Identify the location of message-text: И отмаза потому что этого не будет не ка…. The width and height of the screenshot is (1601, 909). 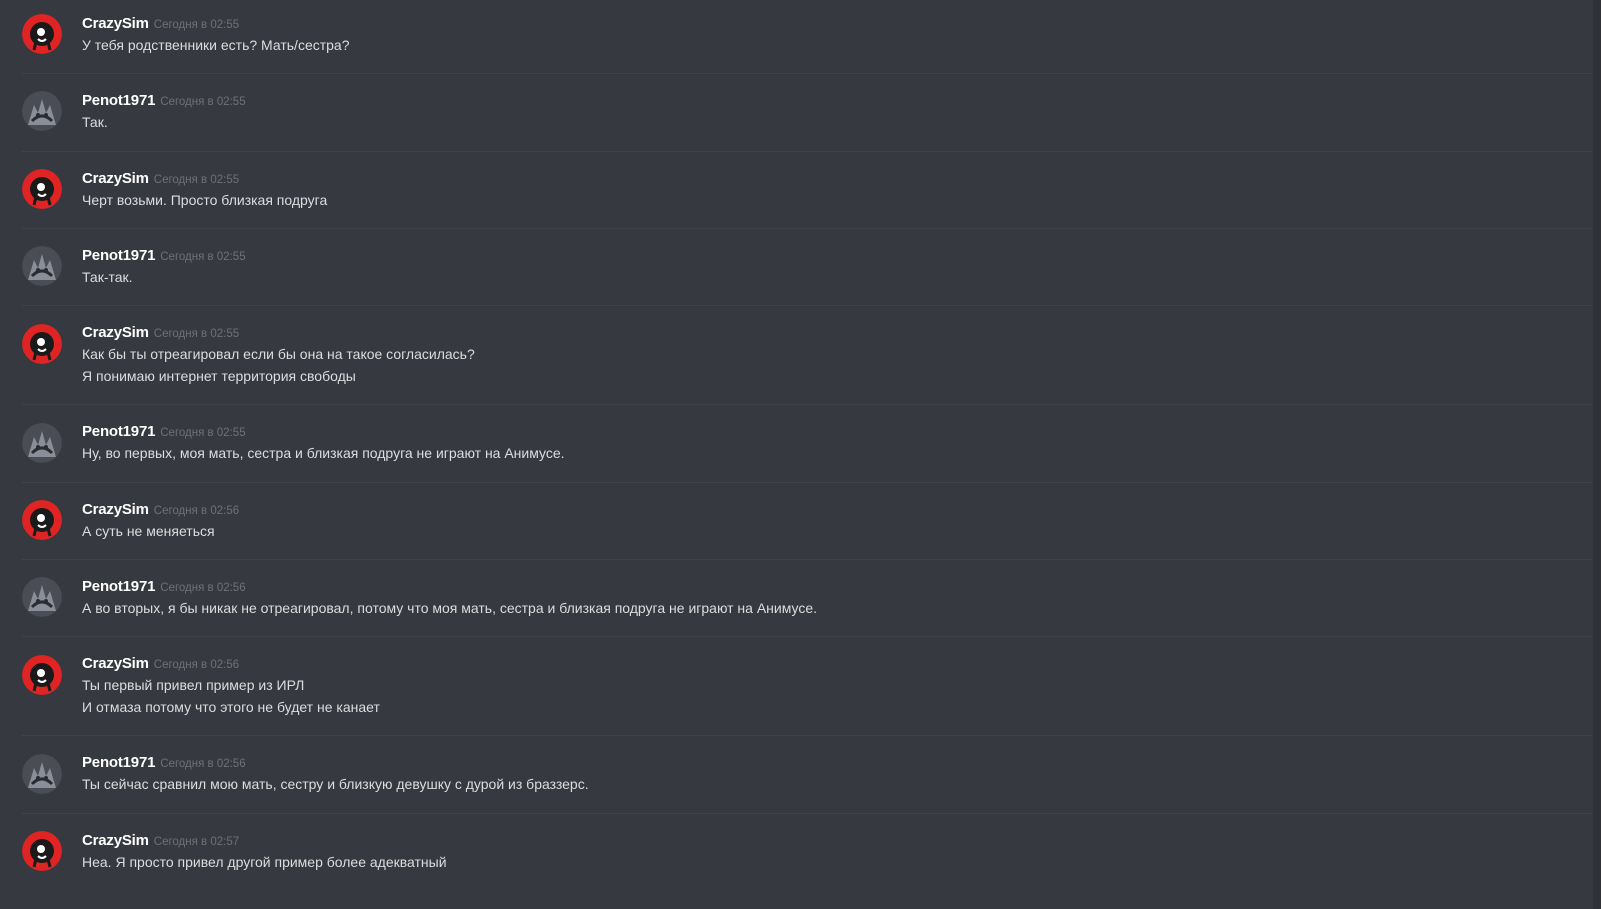
(231, 707).